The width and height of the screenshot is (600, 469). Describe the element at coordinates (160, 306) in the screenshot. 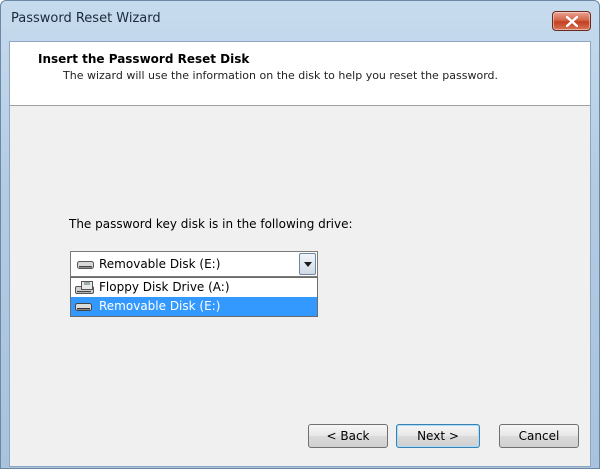

I see `dropdown-option-label: Removable Disk (E:)` at that location.